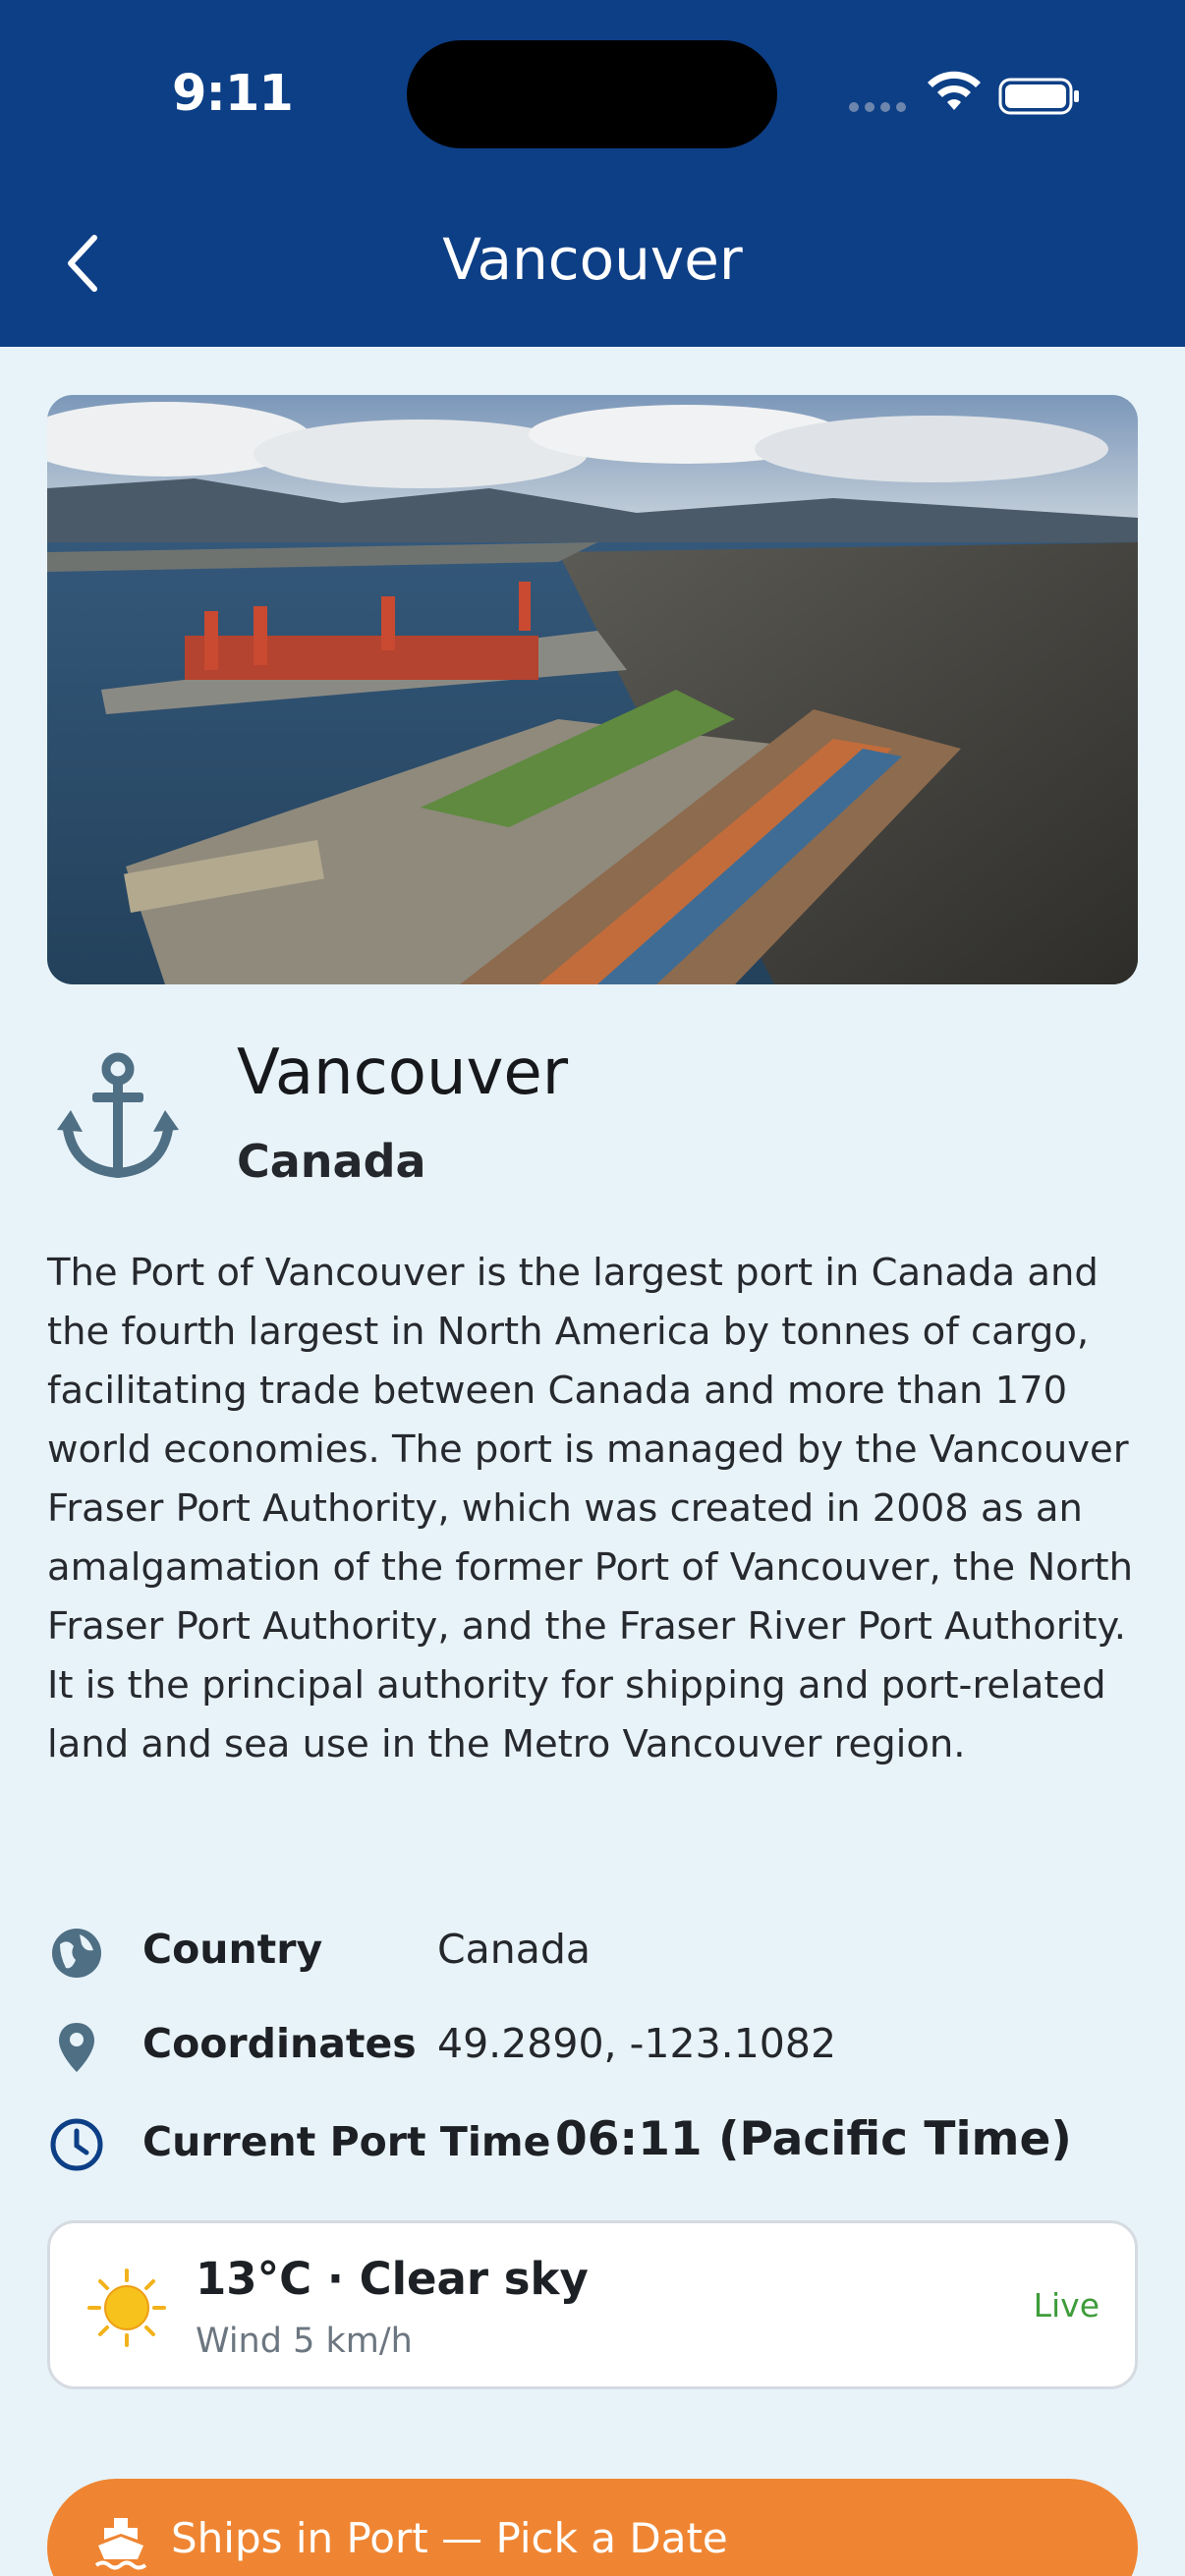 The image size is (1185, 2576). Describe the element at coordinates (127, 2307) in the screenshot. I see `sun-icon` at that location.